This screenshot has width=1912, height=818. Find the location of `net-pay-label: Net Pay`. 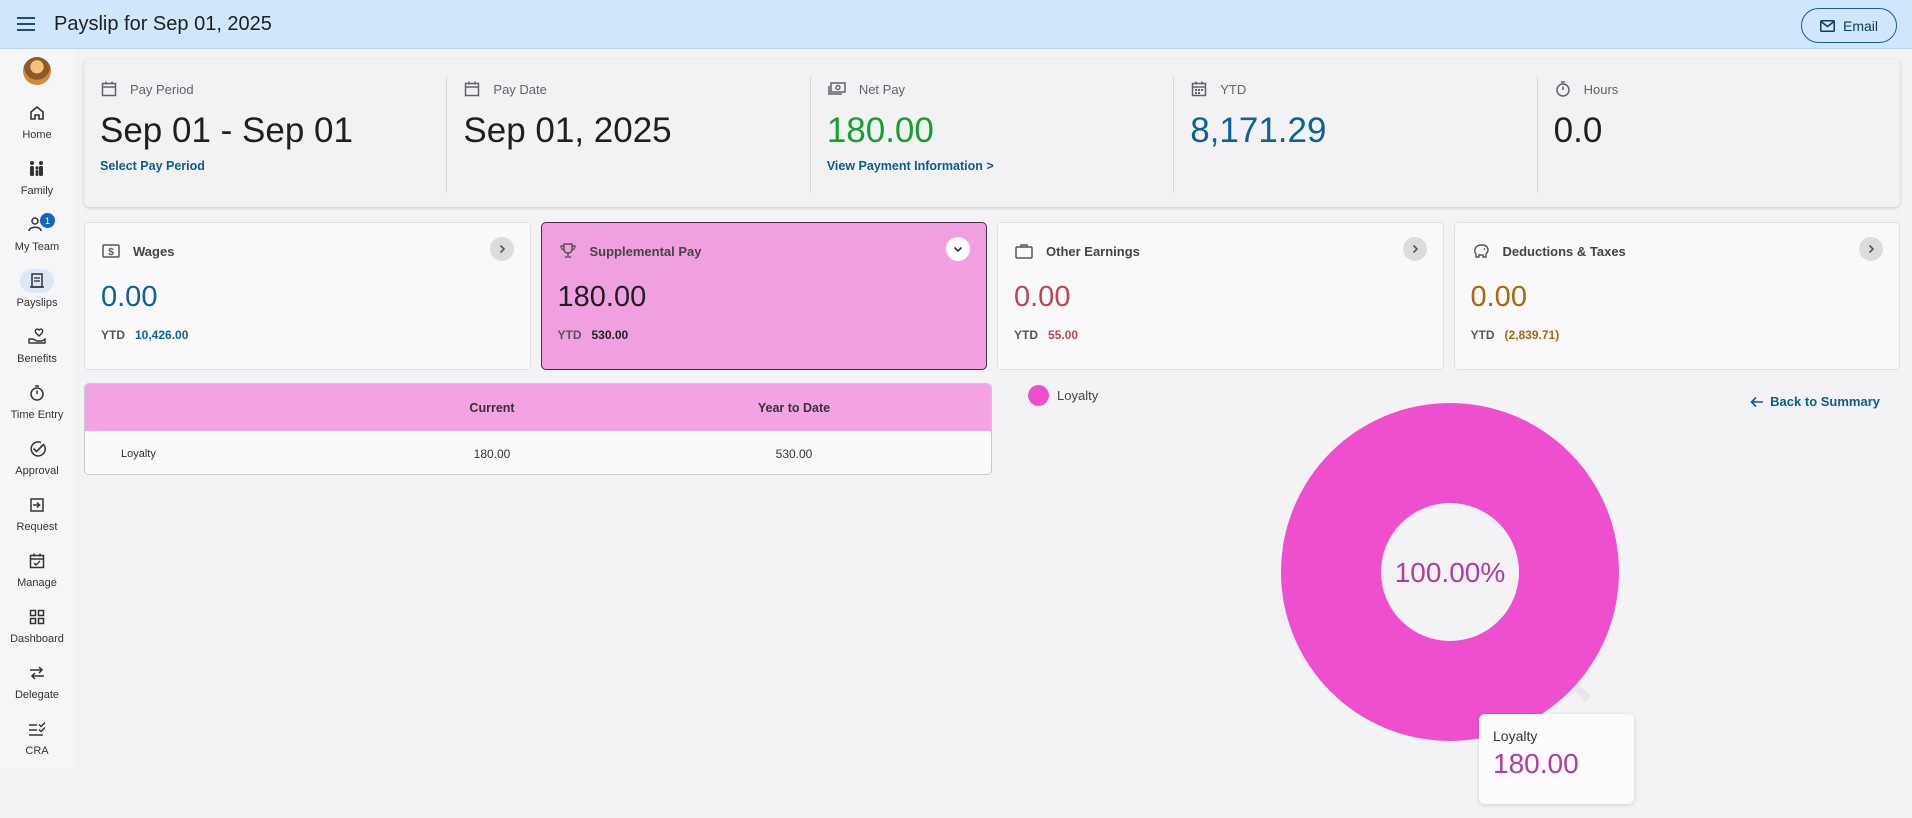

net-pay-label: Net Pay is located at coordinates (882, 89).